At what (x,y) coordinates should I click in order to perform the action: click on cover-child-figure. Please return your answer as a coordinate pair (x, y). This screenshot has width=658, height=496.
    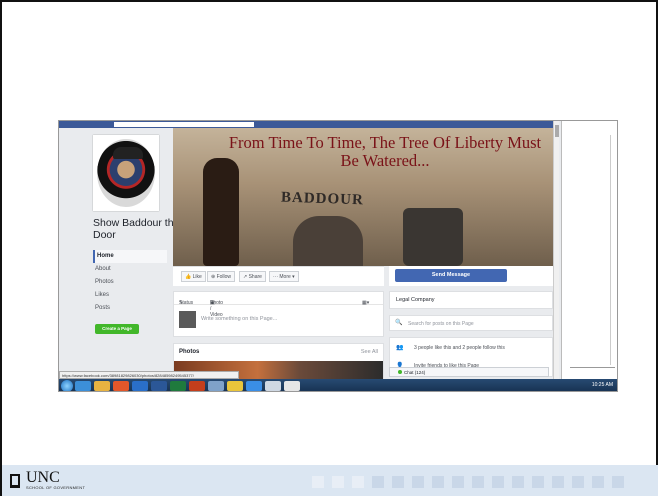
    Looking at the image, I should click on (221, 212).